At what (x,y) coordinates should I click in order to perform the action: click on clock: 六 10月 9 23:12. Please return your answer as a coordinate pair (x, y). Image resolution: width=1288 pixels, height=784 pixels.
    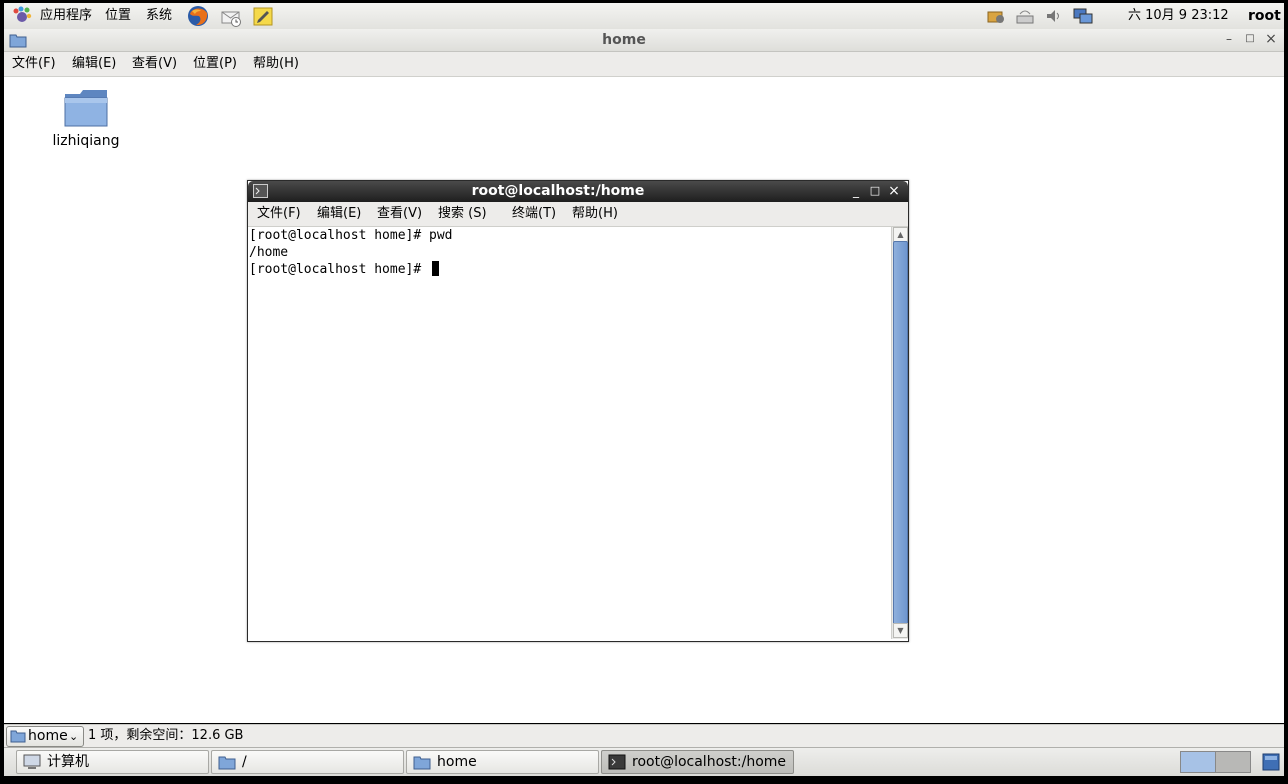
    Looking at the image, I should click on (1178, 16).